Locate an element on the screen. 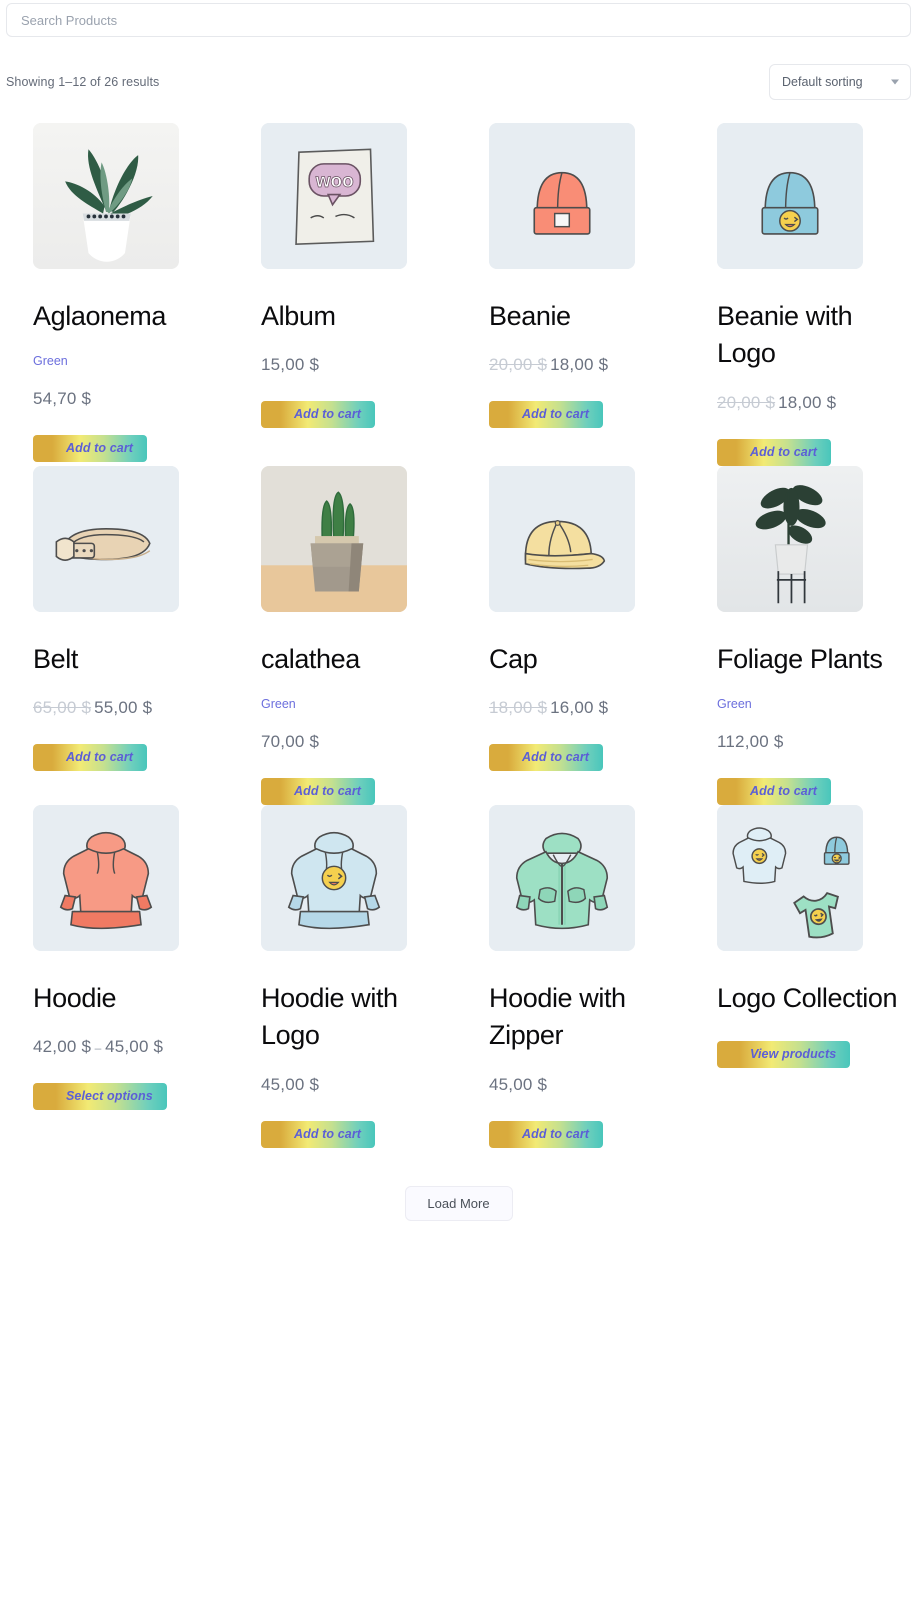 This screenshot has height=1600, width=917. product-card: woo Album 15,00 $ Add to cart is located at coordinates (375, 294).